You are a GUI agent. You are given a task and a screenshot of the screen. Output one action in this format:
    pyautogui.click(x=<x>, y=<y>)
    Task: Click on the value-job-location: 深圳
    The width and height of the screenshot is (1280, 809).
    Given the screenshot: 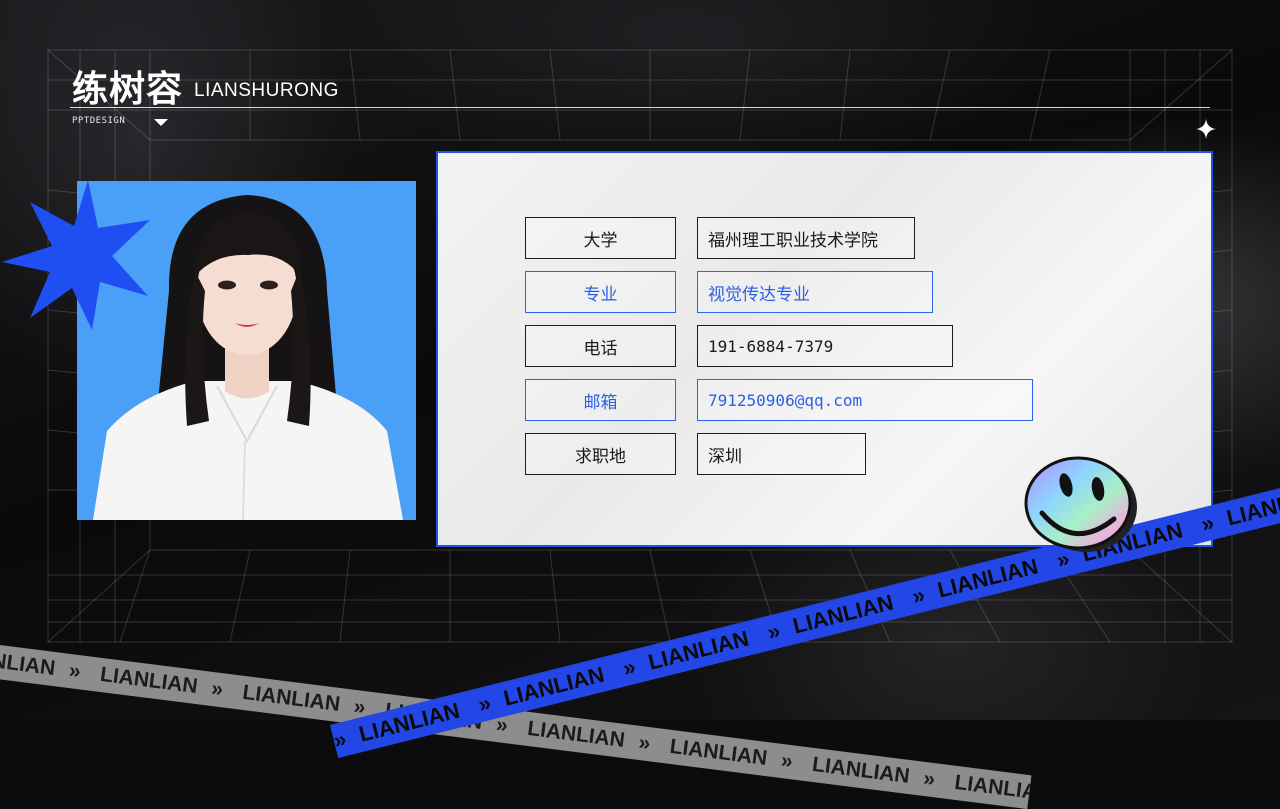 What is the action you would take?
    pyautogui.click(x=781, y=454)
    